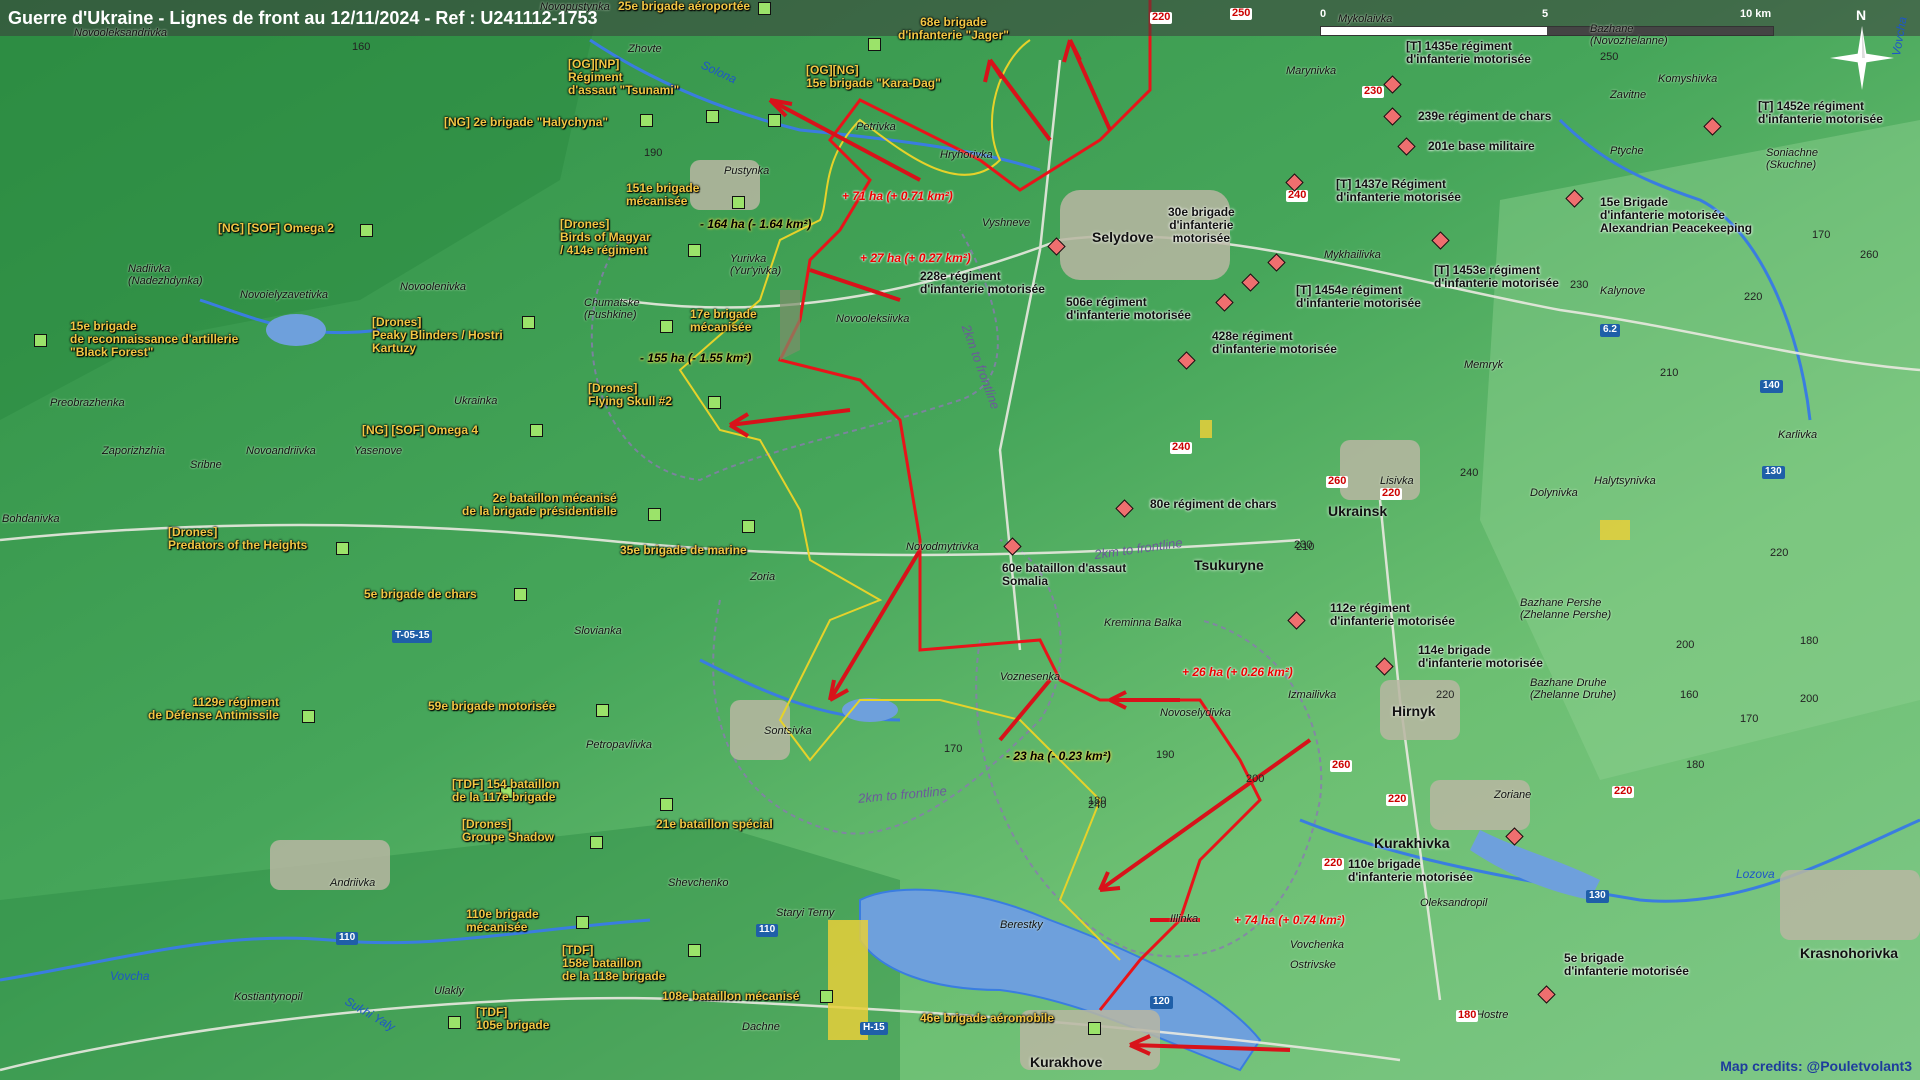 This screenshot has height=1080, width=1920. I want to click on place-label: Bohdanivka, so click(31, 519).